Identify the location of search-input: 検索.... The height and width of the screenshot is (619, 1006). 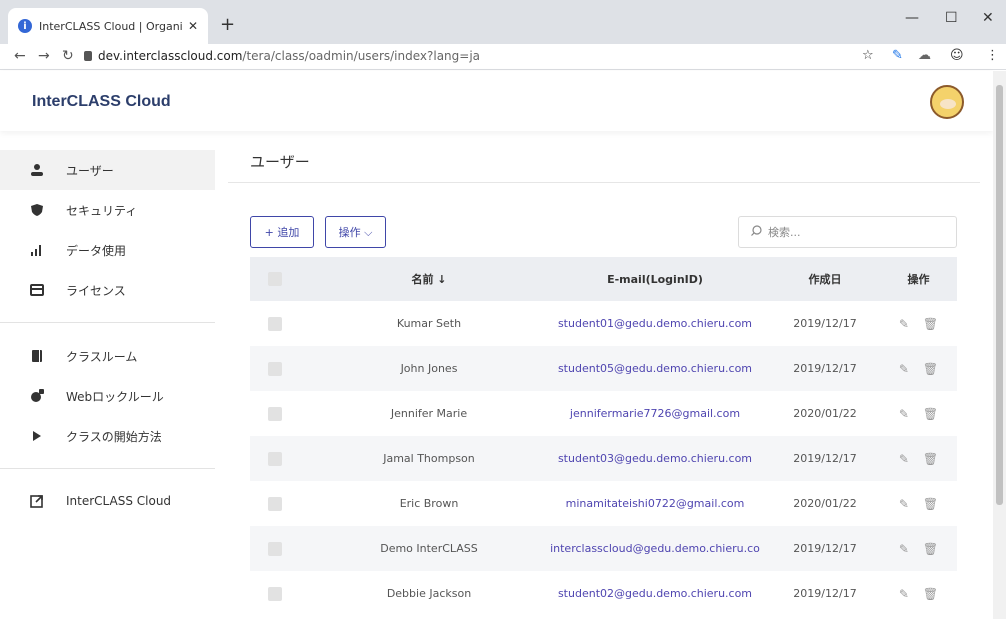
(847, 232).